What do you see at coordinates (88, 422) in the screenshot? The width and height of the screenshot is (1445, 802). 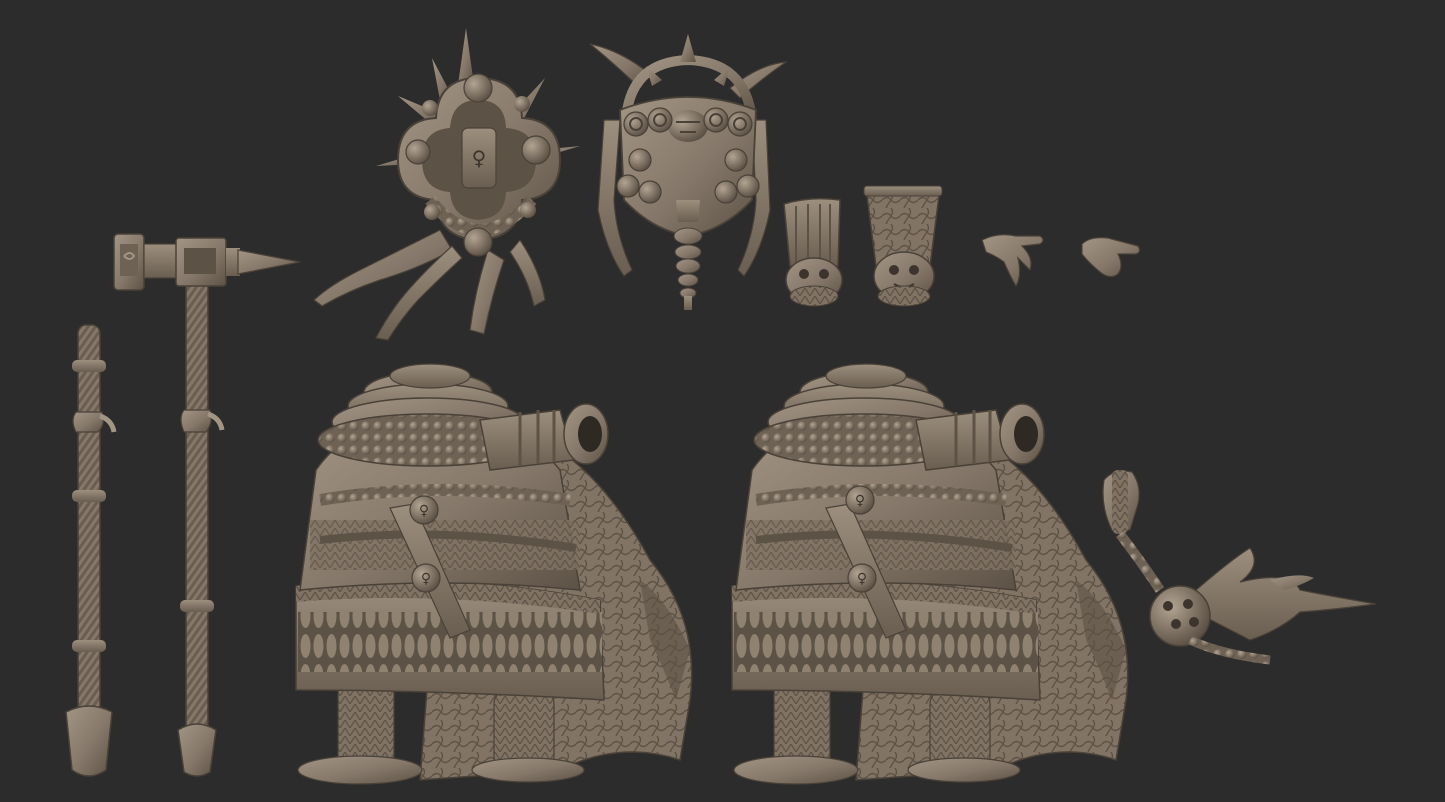 I see `staff-hand` at bounding box center [88, 422].